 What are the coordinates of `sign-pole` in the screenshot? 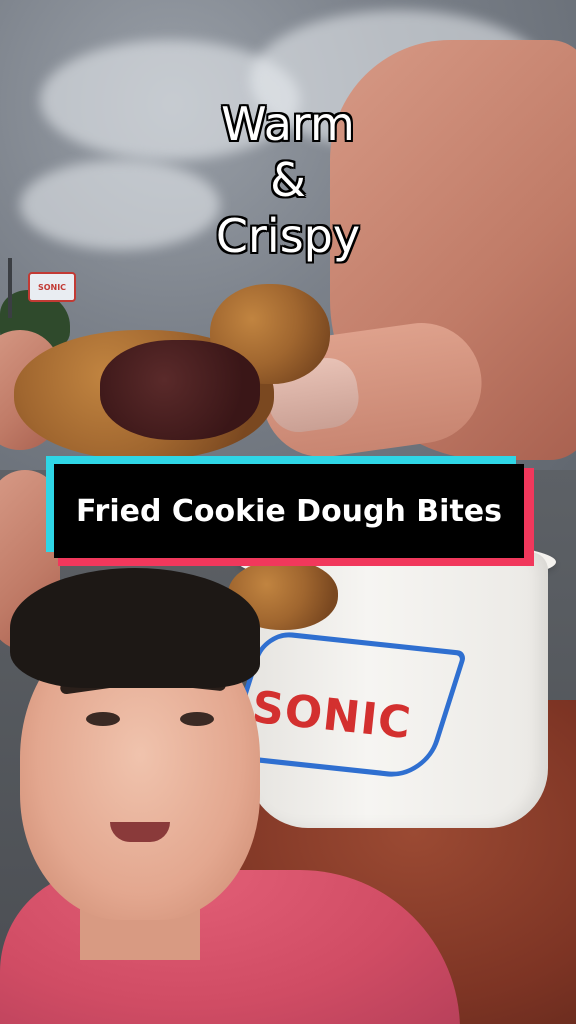 It's located at (10, 288).